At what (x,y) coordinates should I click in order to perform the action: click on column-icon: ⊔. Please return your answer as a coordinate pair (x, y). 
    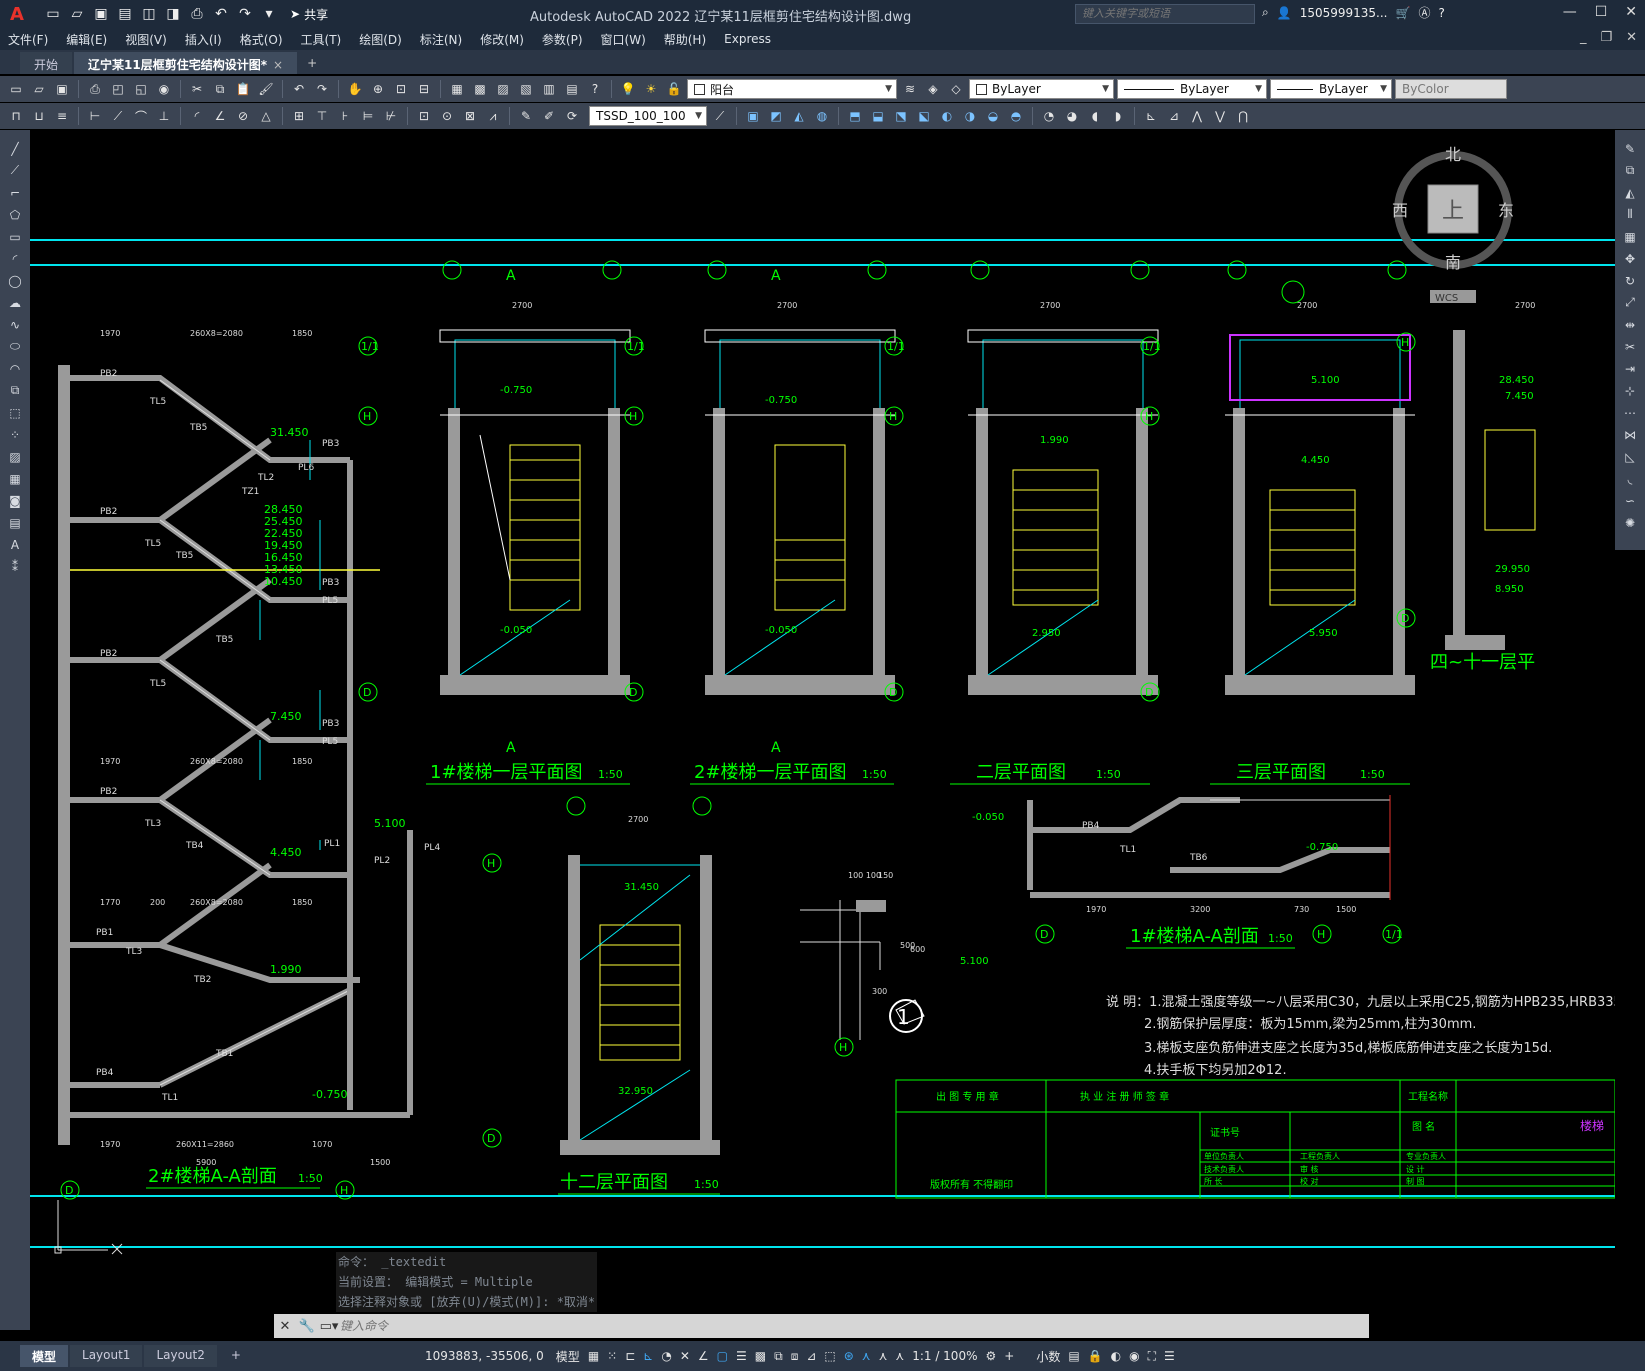
    Looking at the image, I should click on (39, 116).